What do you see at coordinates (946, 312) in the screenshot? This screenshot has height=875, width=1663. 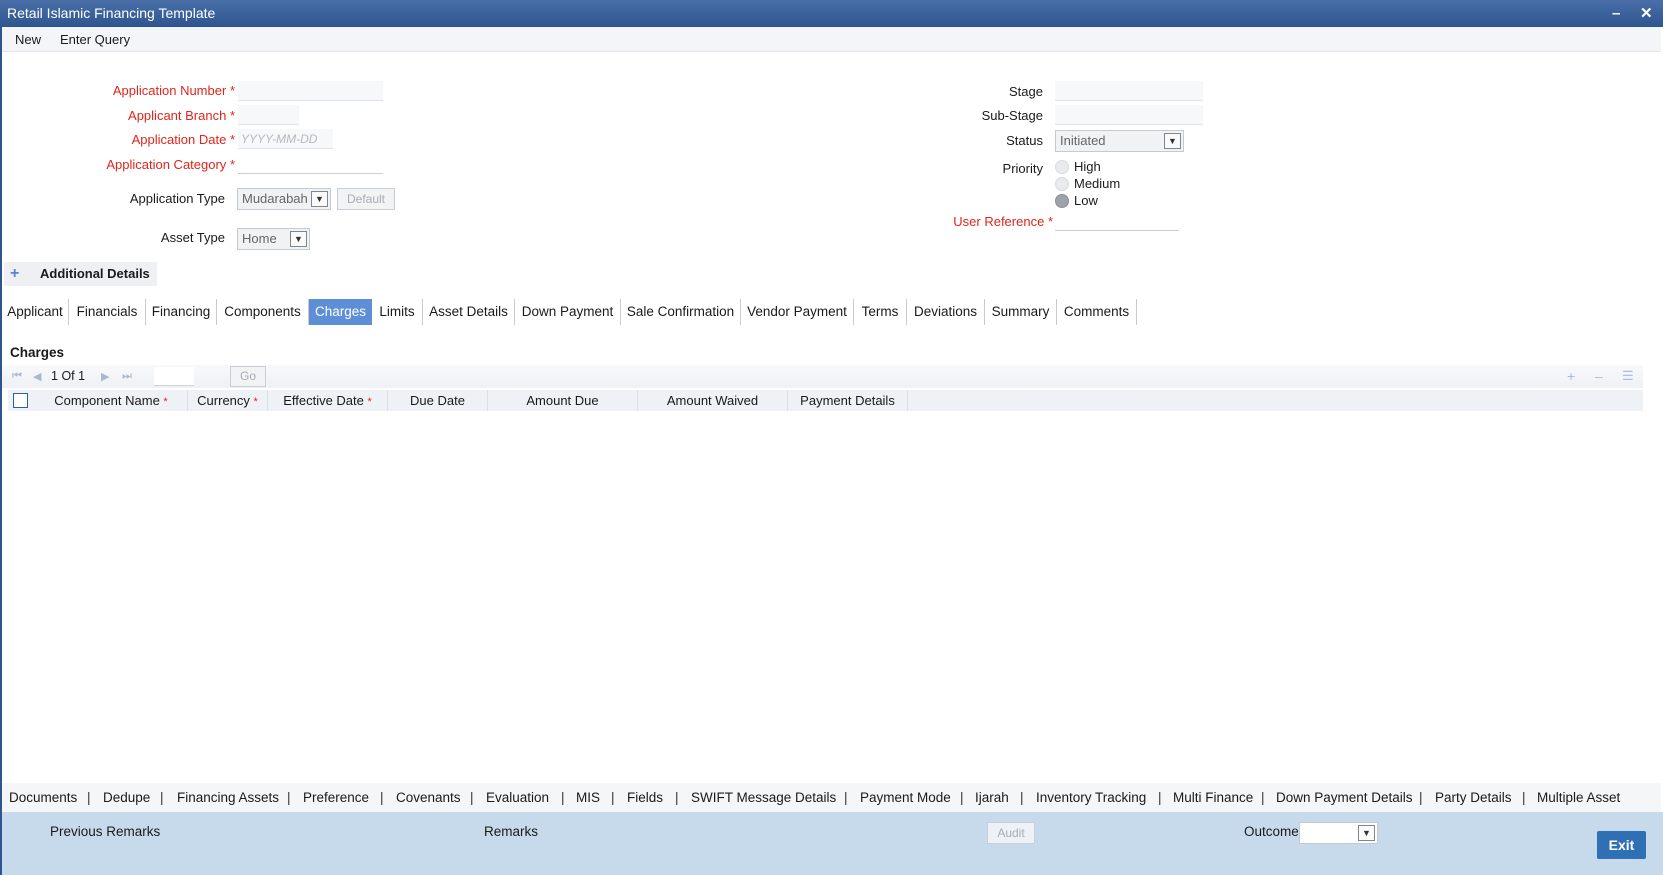 I see `tab-deviations: Deviations` at bounding box center [946, 312].